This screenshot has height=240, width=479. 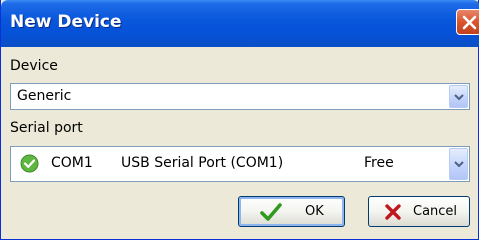 What do you see at coordinates (46, 128) in the screenshot?
I see `serial-port-label: Serial port` at bounding box center [46, 128].